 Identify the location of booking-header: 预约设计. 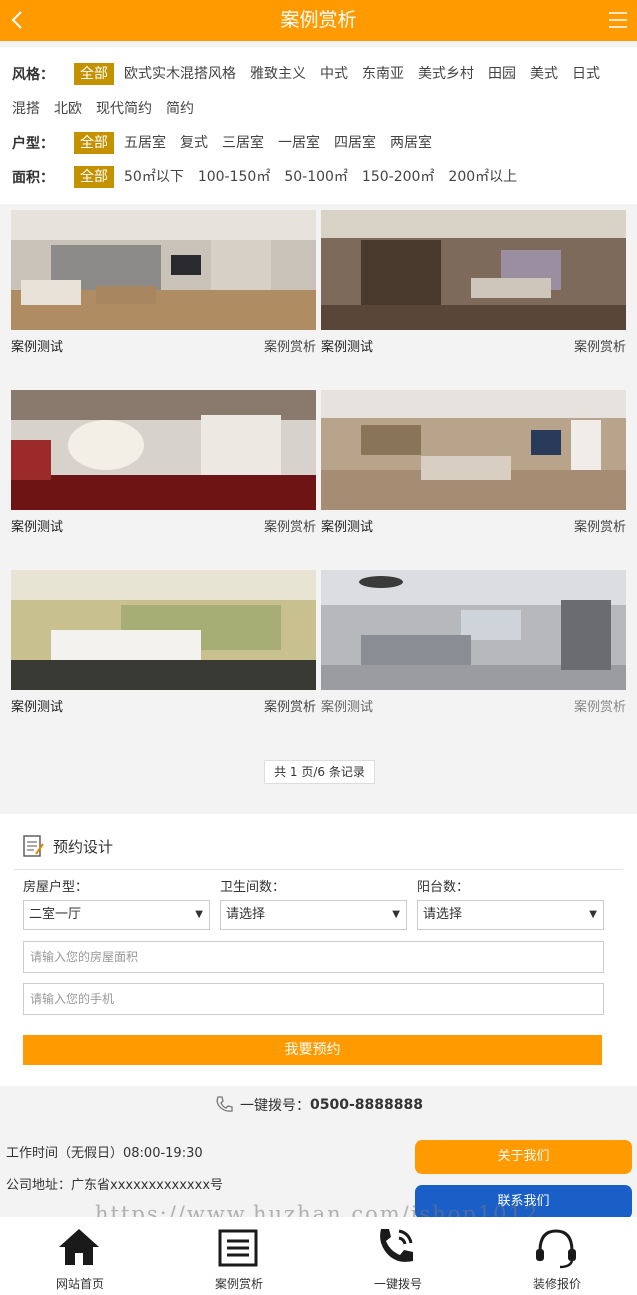
(67, 846).